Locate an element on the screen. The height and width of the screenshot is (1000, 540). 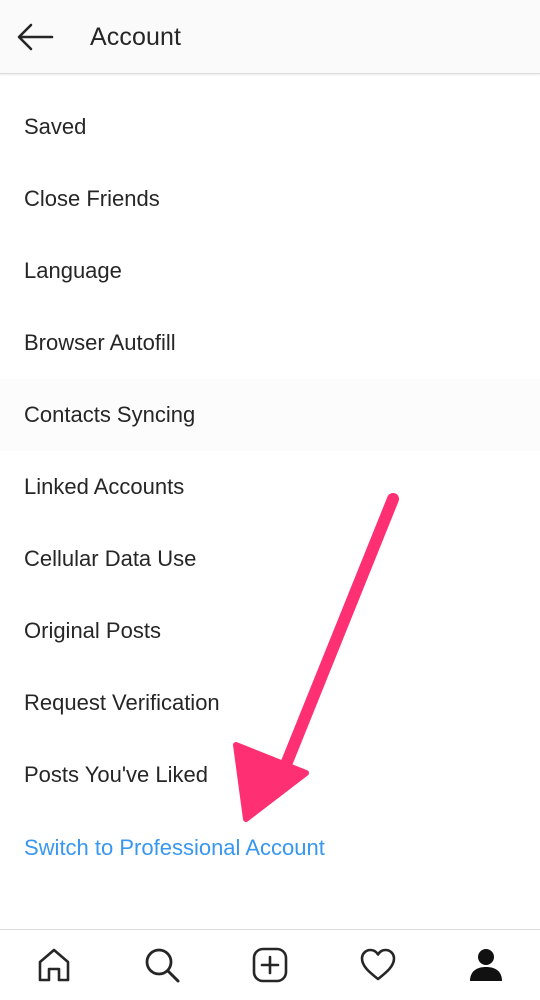
nav-search-button is located at coordinates (162, 965).